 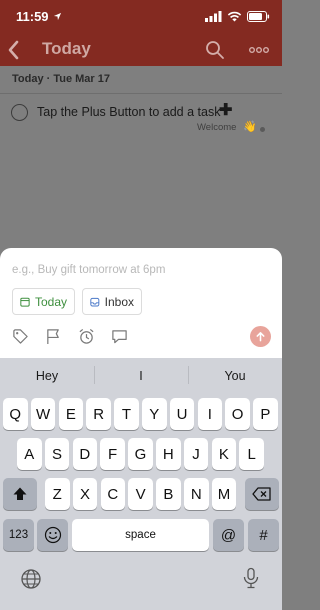 What do you see at coordinates (57, 494) in the screenshot?
I see `key-z: Z` at bounding box center [57, 494].